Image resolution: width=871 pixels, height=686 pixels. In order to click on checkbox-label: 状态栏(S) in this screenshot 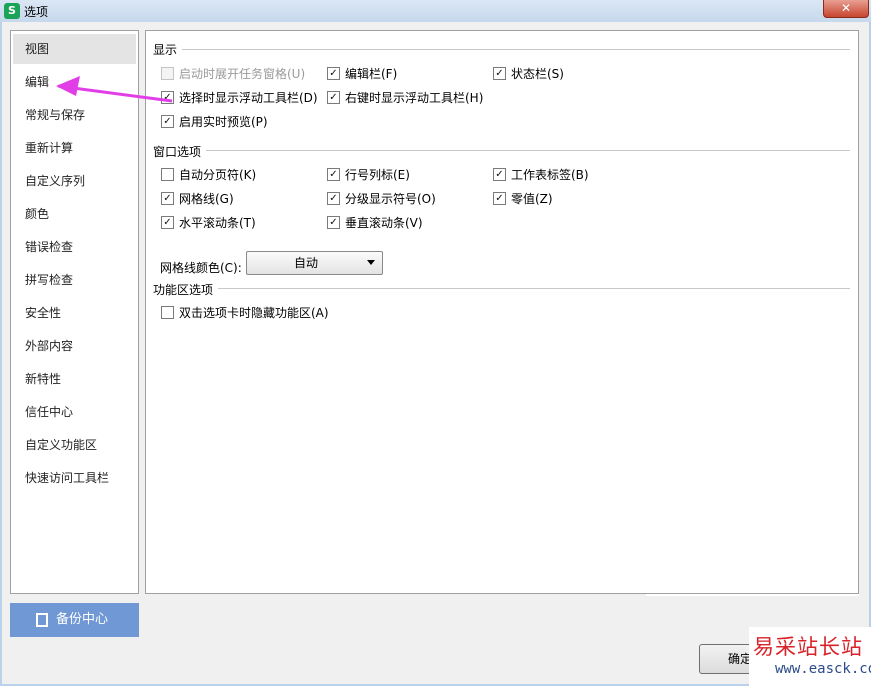, I will do `click(537, 74)`.